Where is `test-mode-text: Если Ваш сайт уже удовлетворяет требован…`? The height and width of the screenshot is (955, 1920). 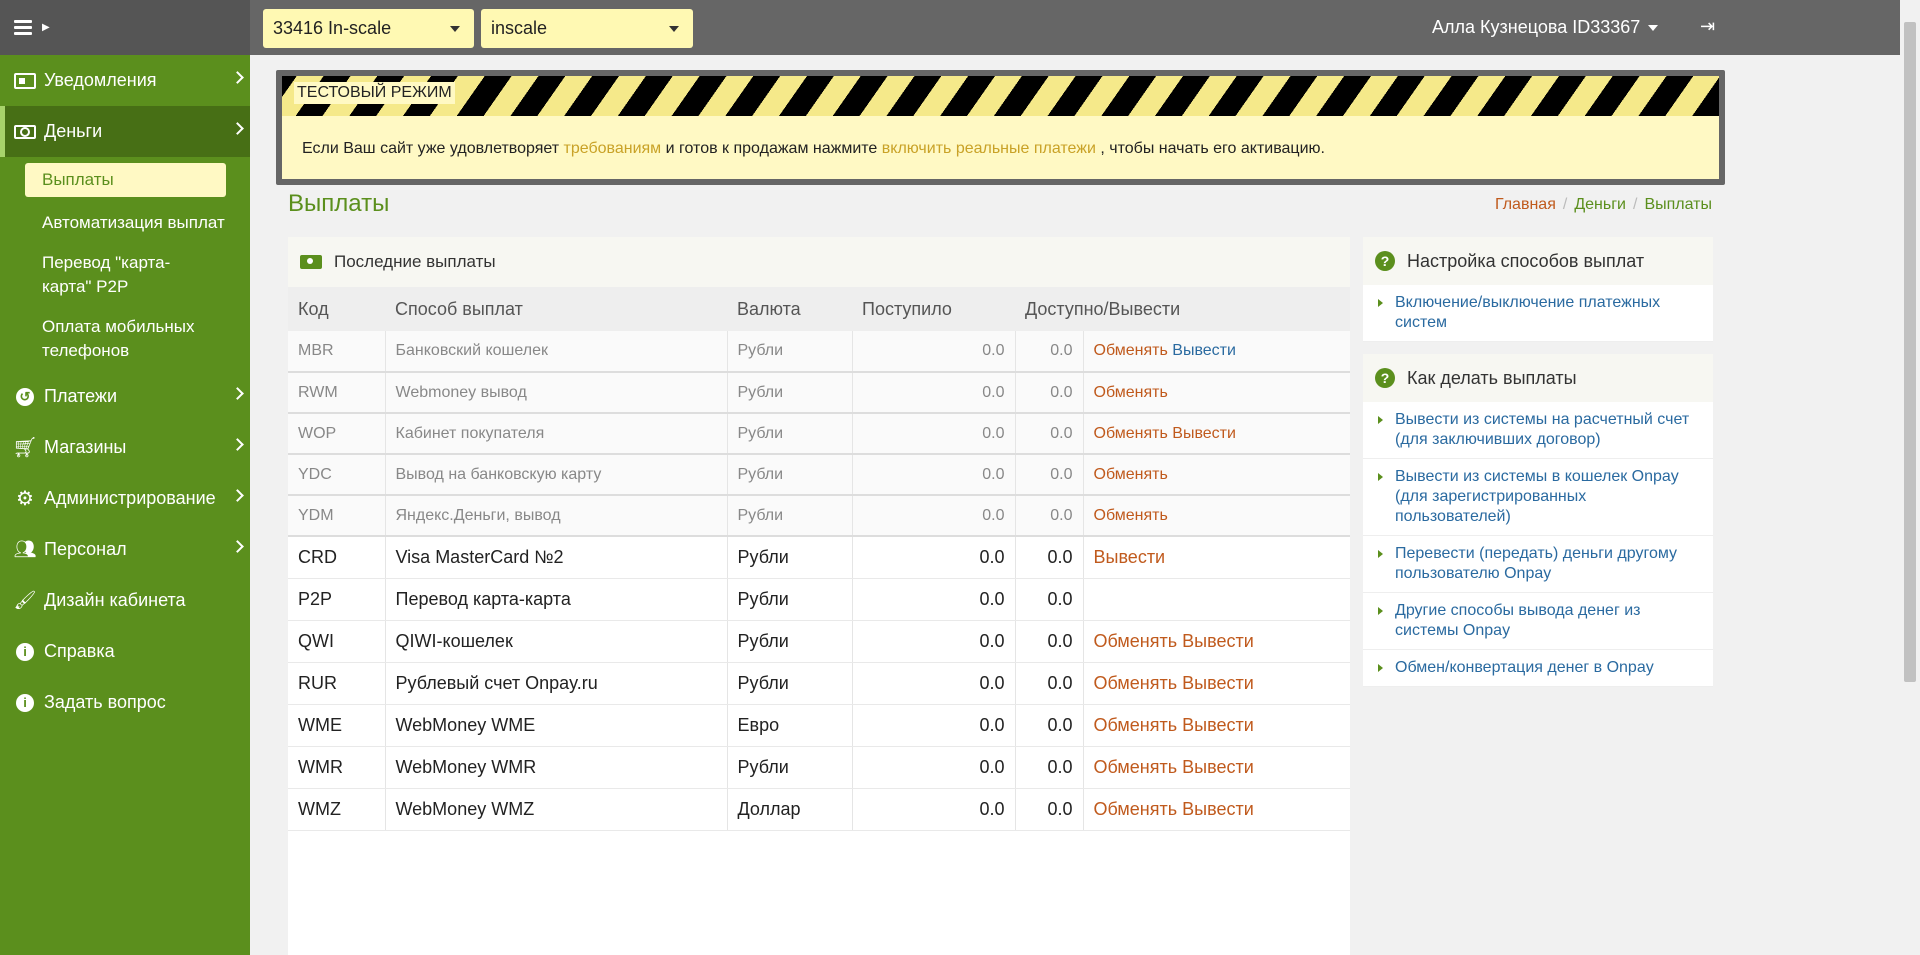
test-mode-text: Если Ваш сайт уже удовлетворяет требован… is located at coordinates (813, 148).